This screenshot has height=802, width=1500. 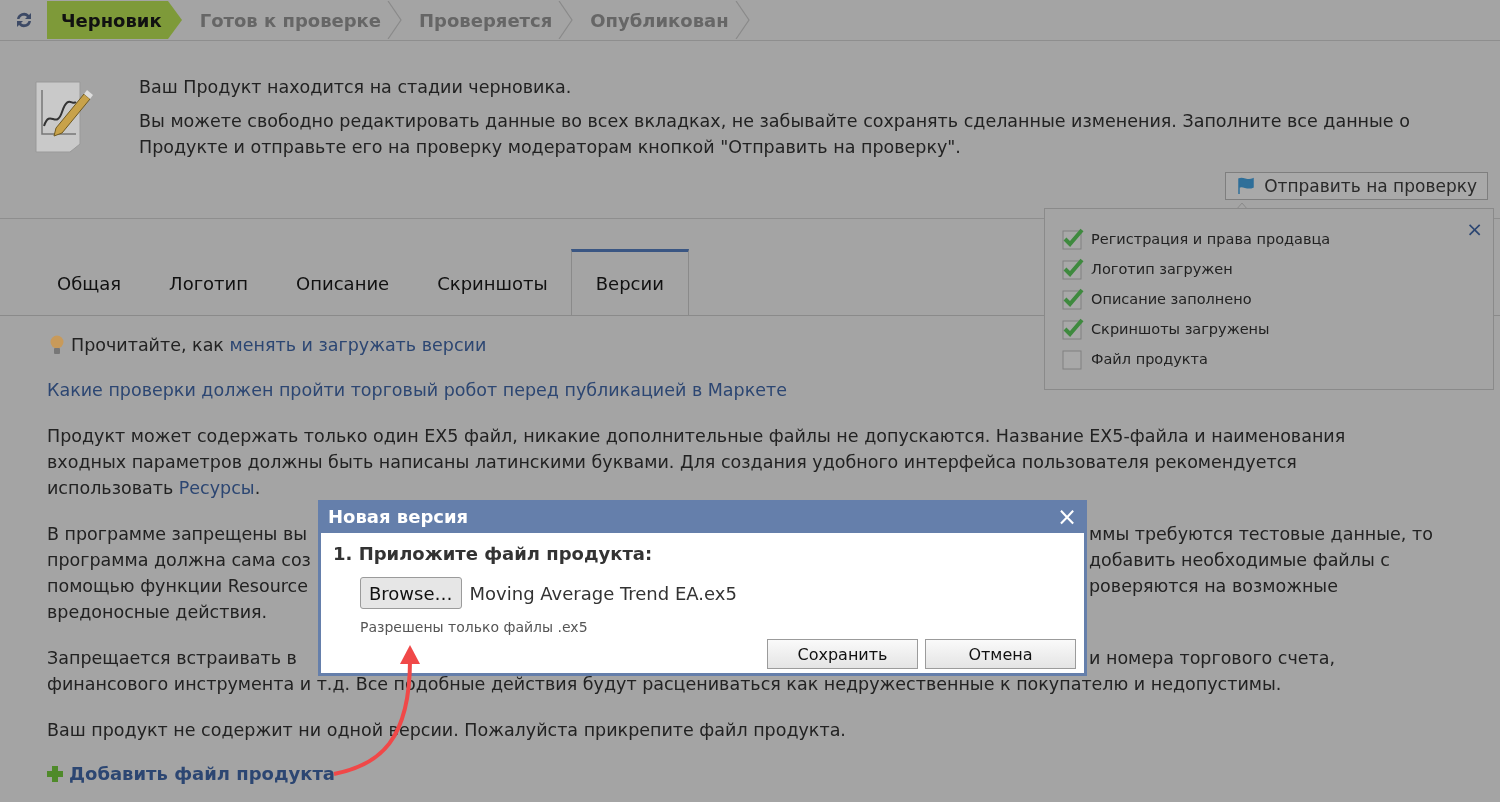 I want to click on tab: Общая, so click(x=89, y=282).